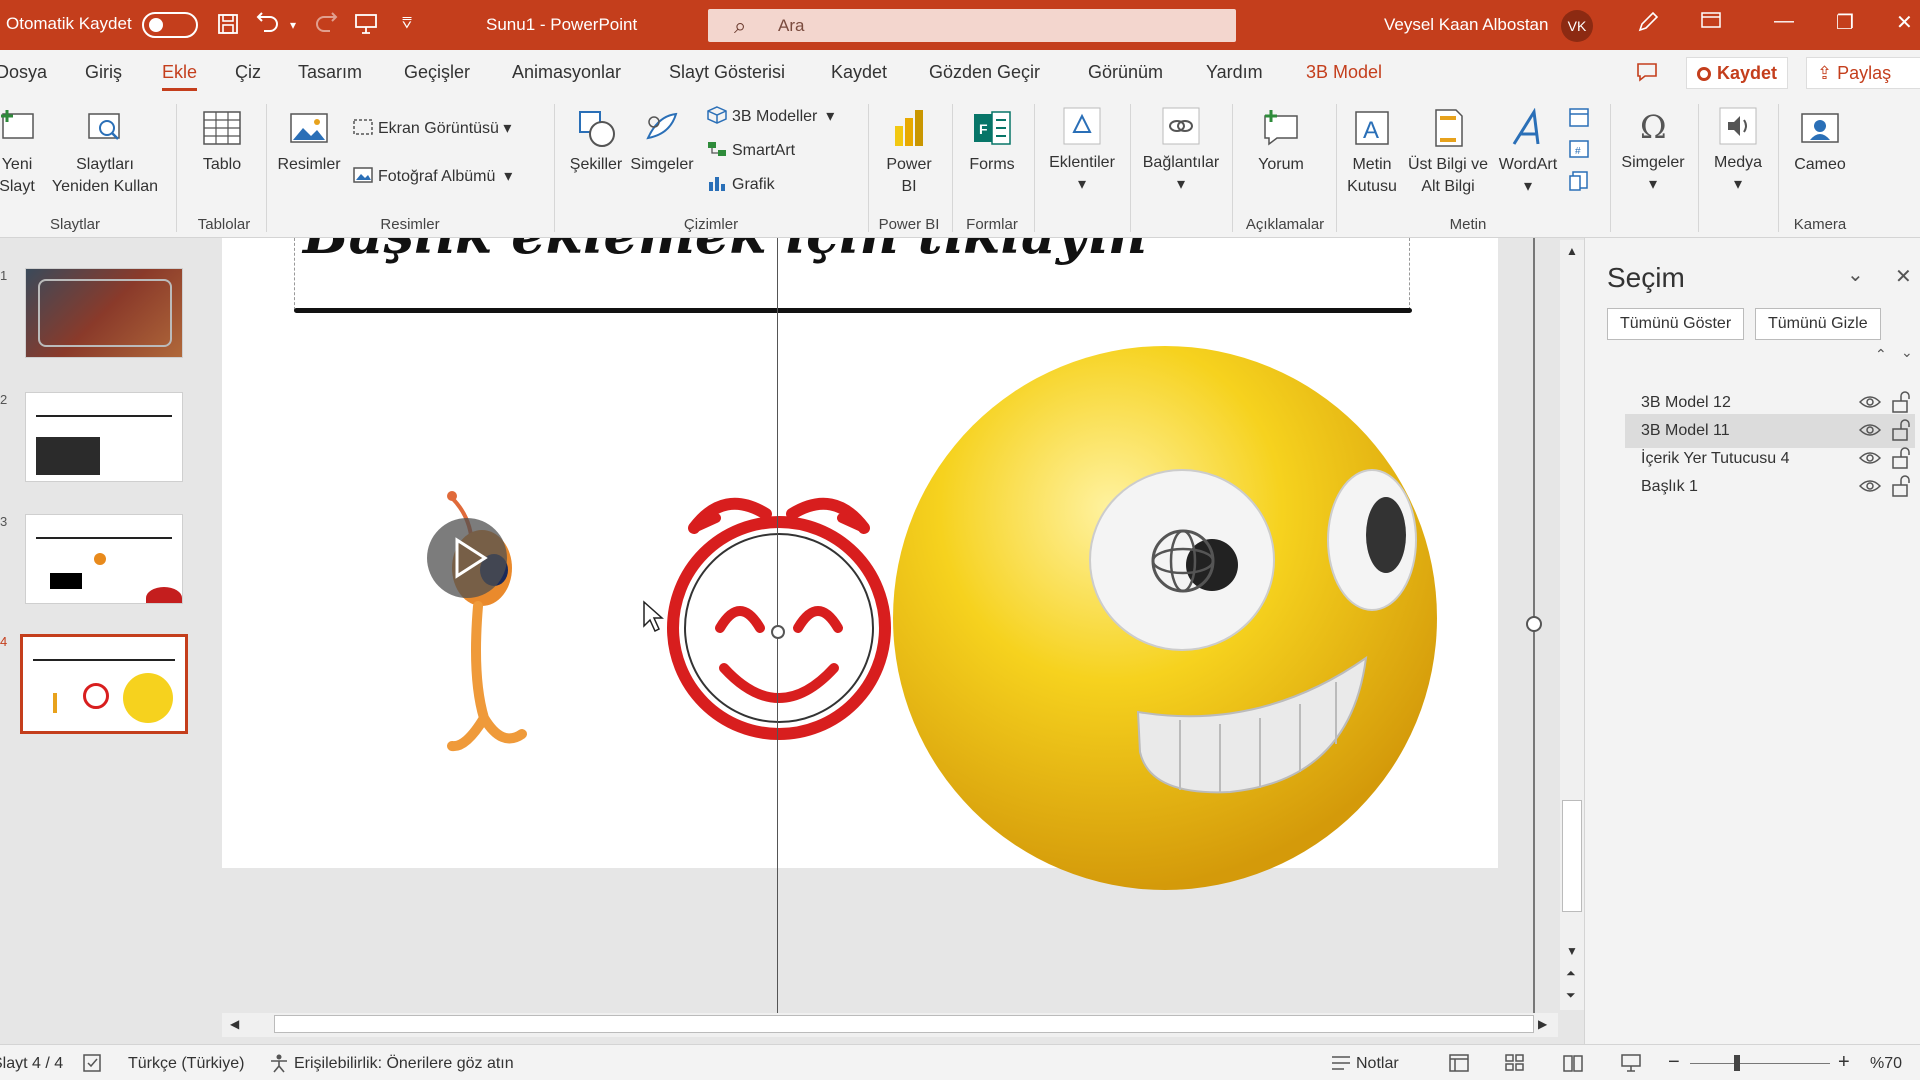 This screenshot has height=1080, width=1920. I want to click on tab-file: Dosya, so click(23, 72).